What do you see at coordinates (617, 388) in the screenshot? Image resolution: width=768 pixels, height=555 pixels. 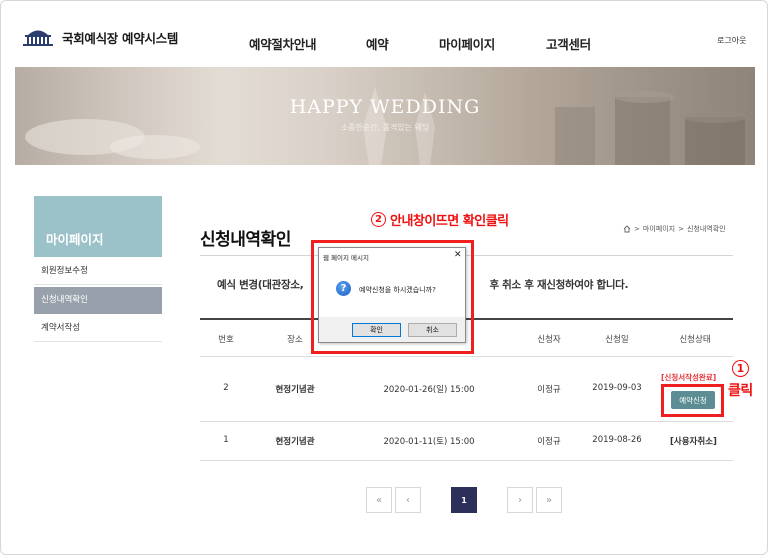 I see `cell-apply-date: 2019-09-03` at bounding box center [617, 388].